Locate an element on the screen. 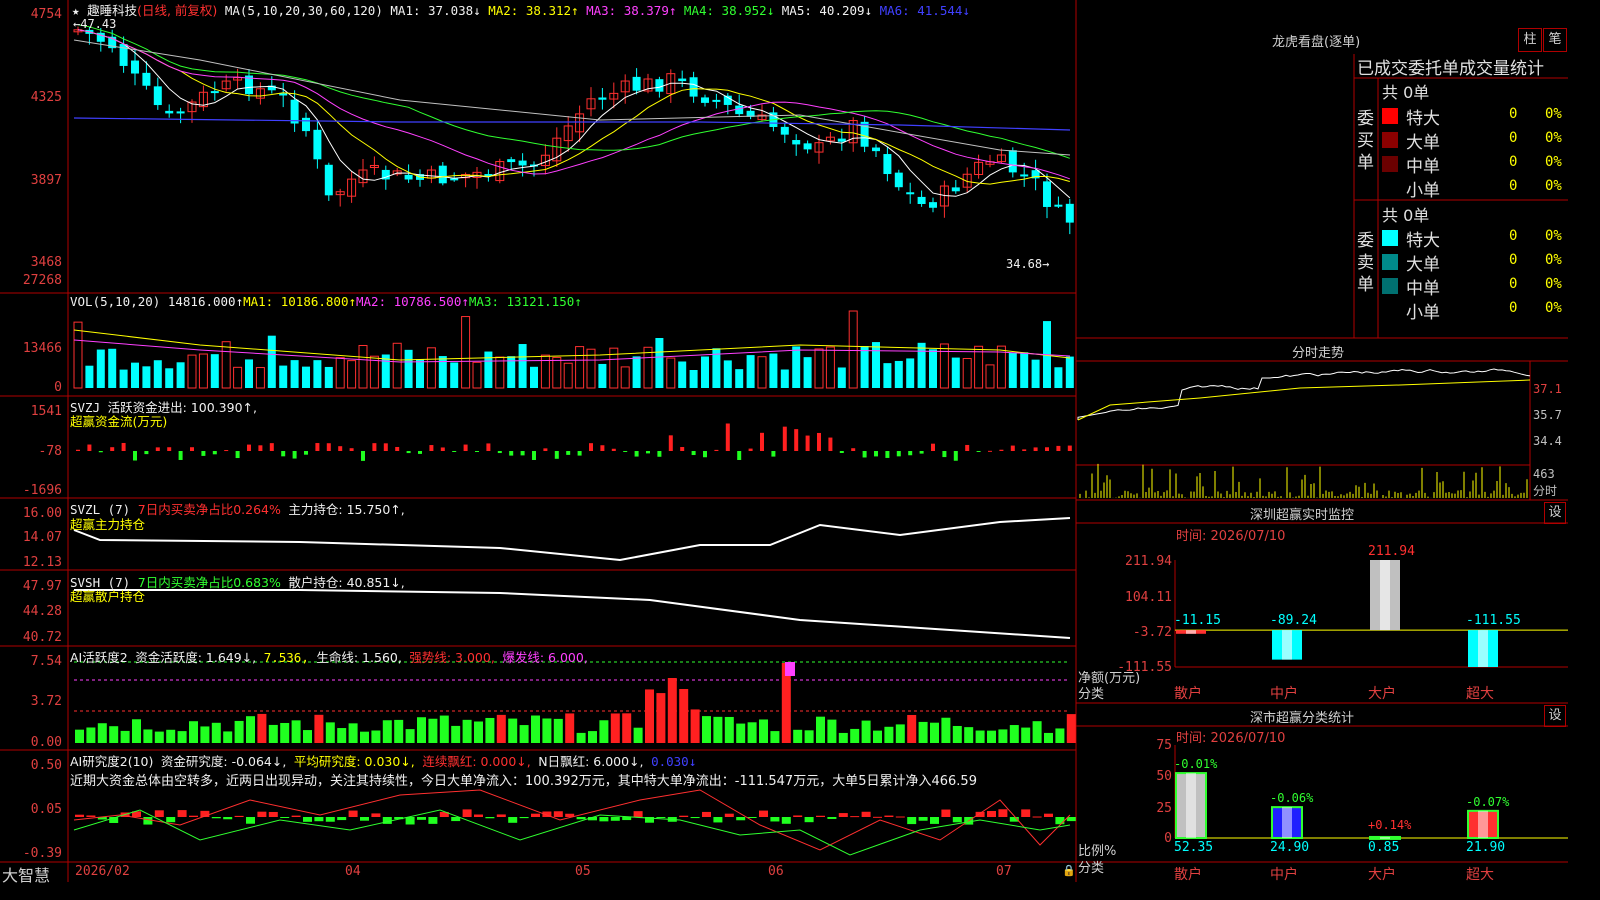  sz-axis-tick: 104.11 is located at coordinates (1148, 597).